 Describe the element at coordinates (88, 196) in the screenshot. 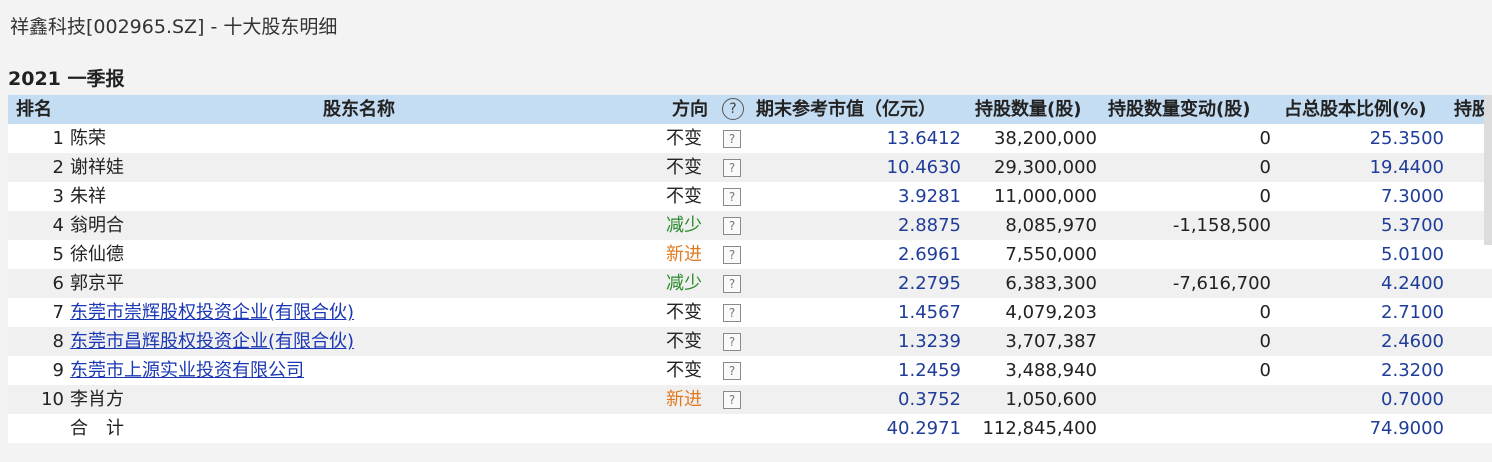

I see `shareholder-name: 朱祥` at that location.